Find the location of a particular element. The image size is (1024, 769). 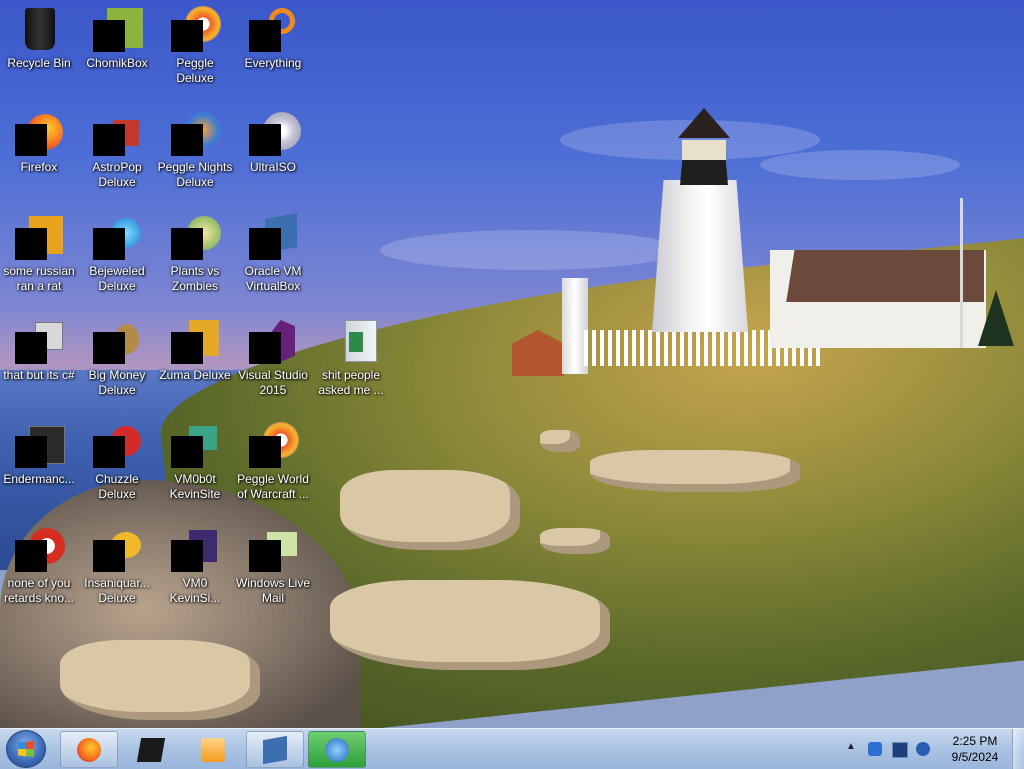

taskbar-download-manager-button is located at coordinates (337, 749).